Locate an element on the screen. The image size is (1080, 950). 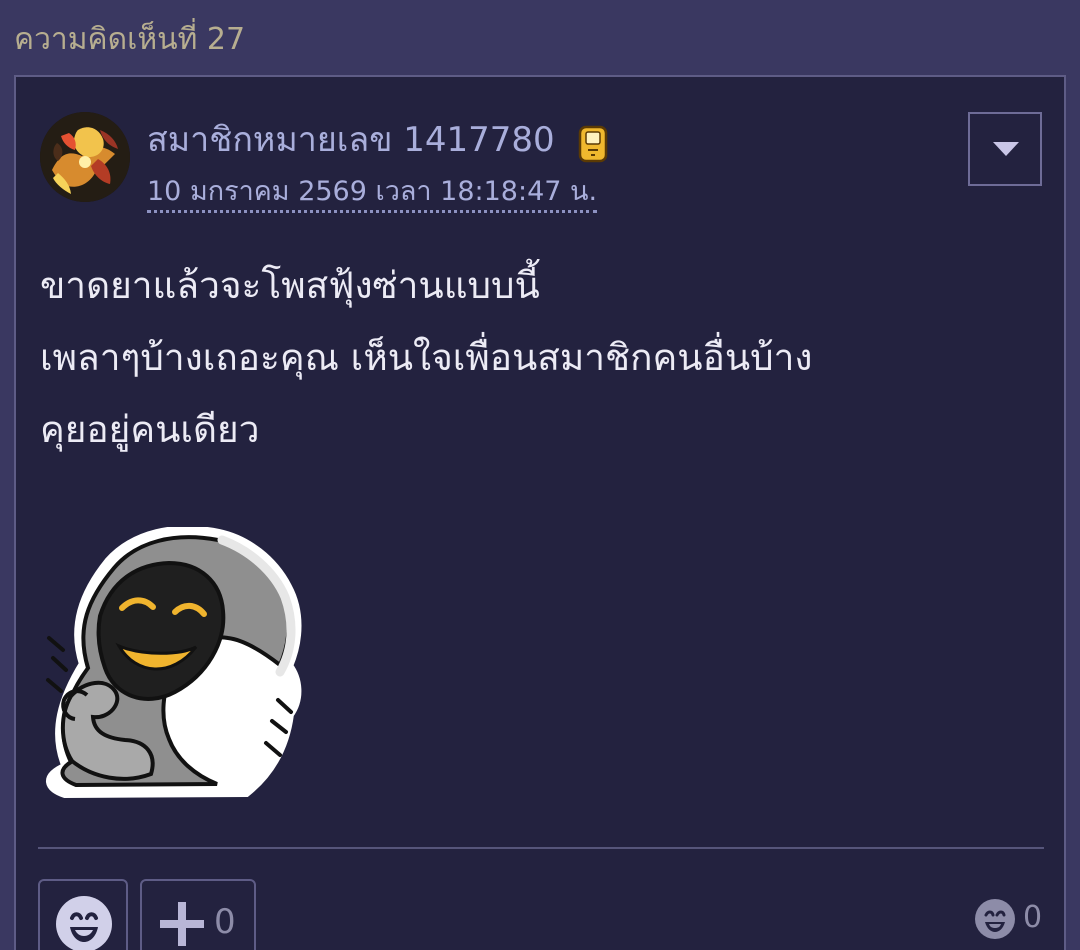
author-avatar is located at coordinates (85, 157).